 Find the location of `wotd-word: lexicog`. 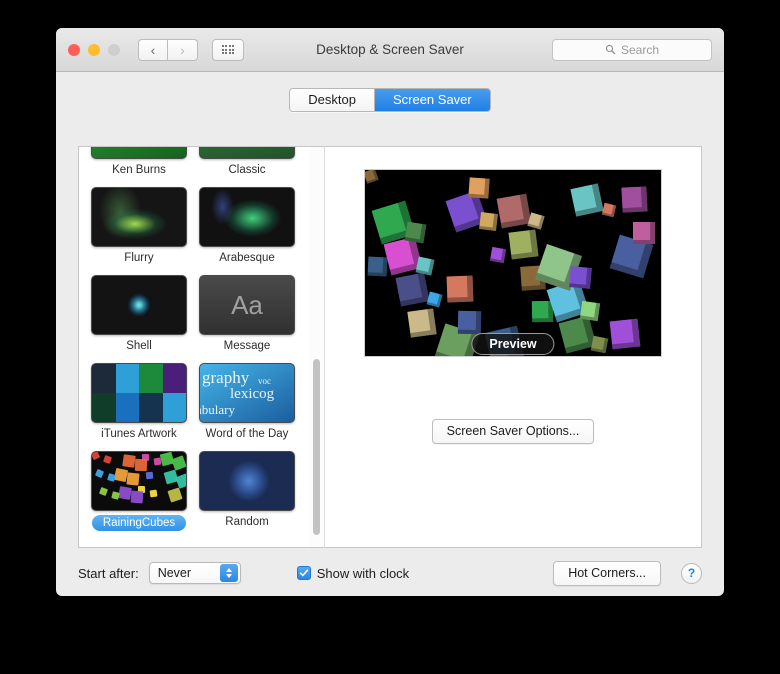

wotd-word: lexicog is located at coordinates (252, 394).